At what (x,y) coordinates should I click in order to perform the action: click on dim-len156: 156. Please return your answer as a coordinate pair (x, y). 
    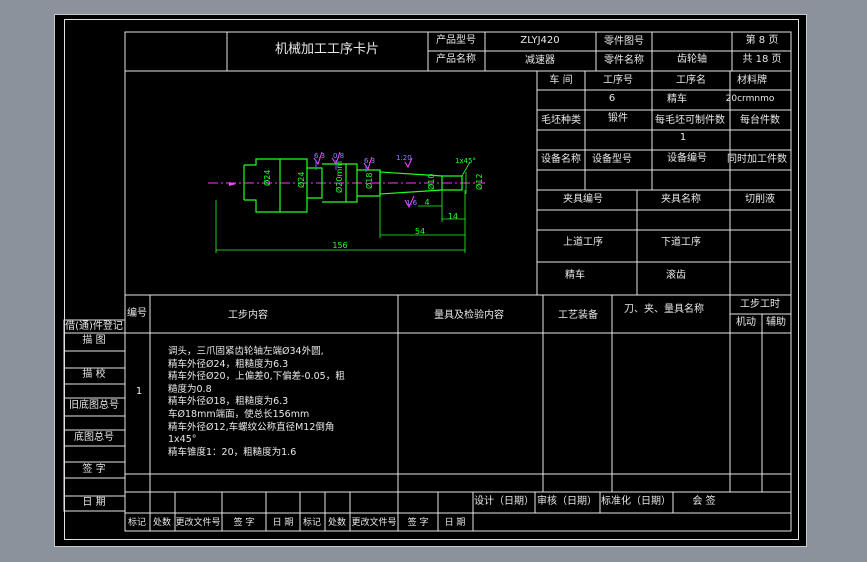
    Looking at the image, I should click on (340, 245).